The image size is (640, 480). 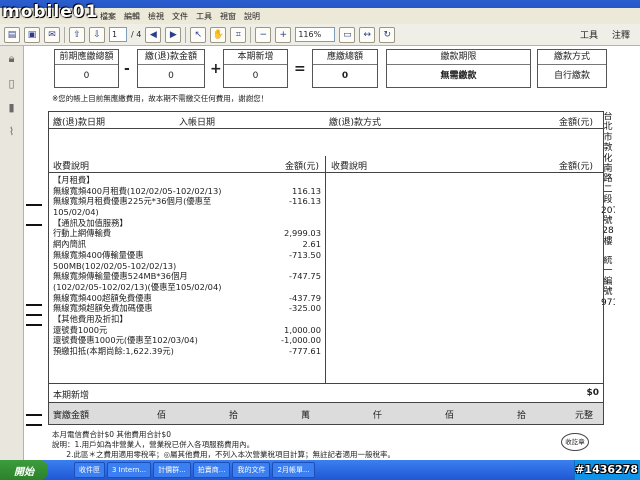 I want to click on zoom-in-icon: +, so click(x=283, y=34).